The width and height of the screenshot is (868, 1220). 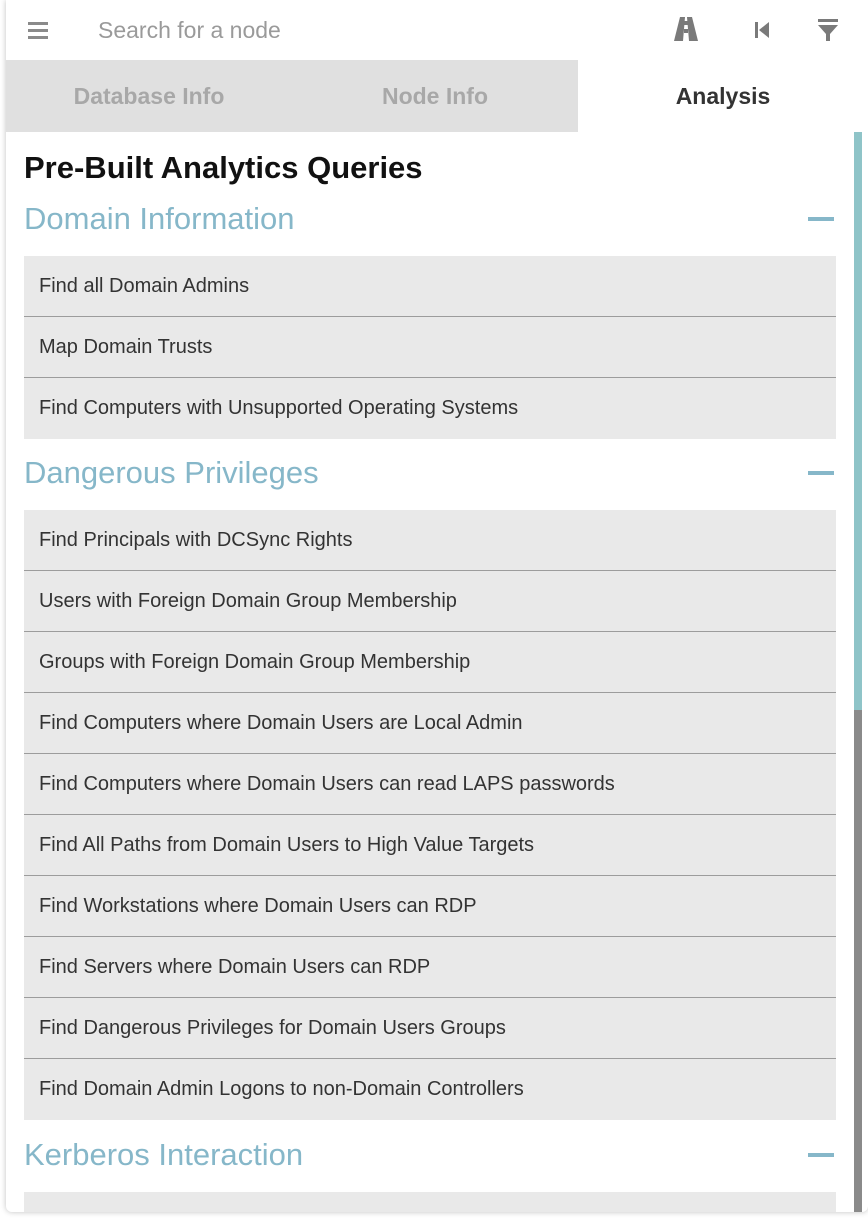 I want to click on section-header-domain-information: Domain Information, so click(x=430, y=219).